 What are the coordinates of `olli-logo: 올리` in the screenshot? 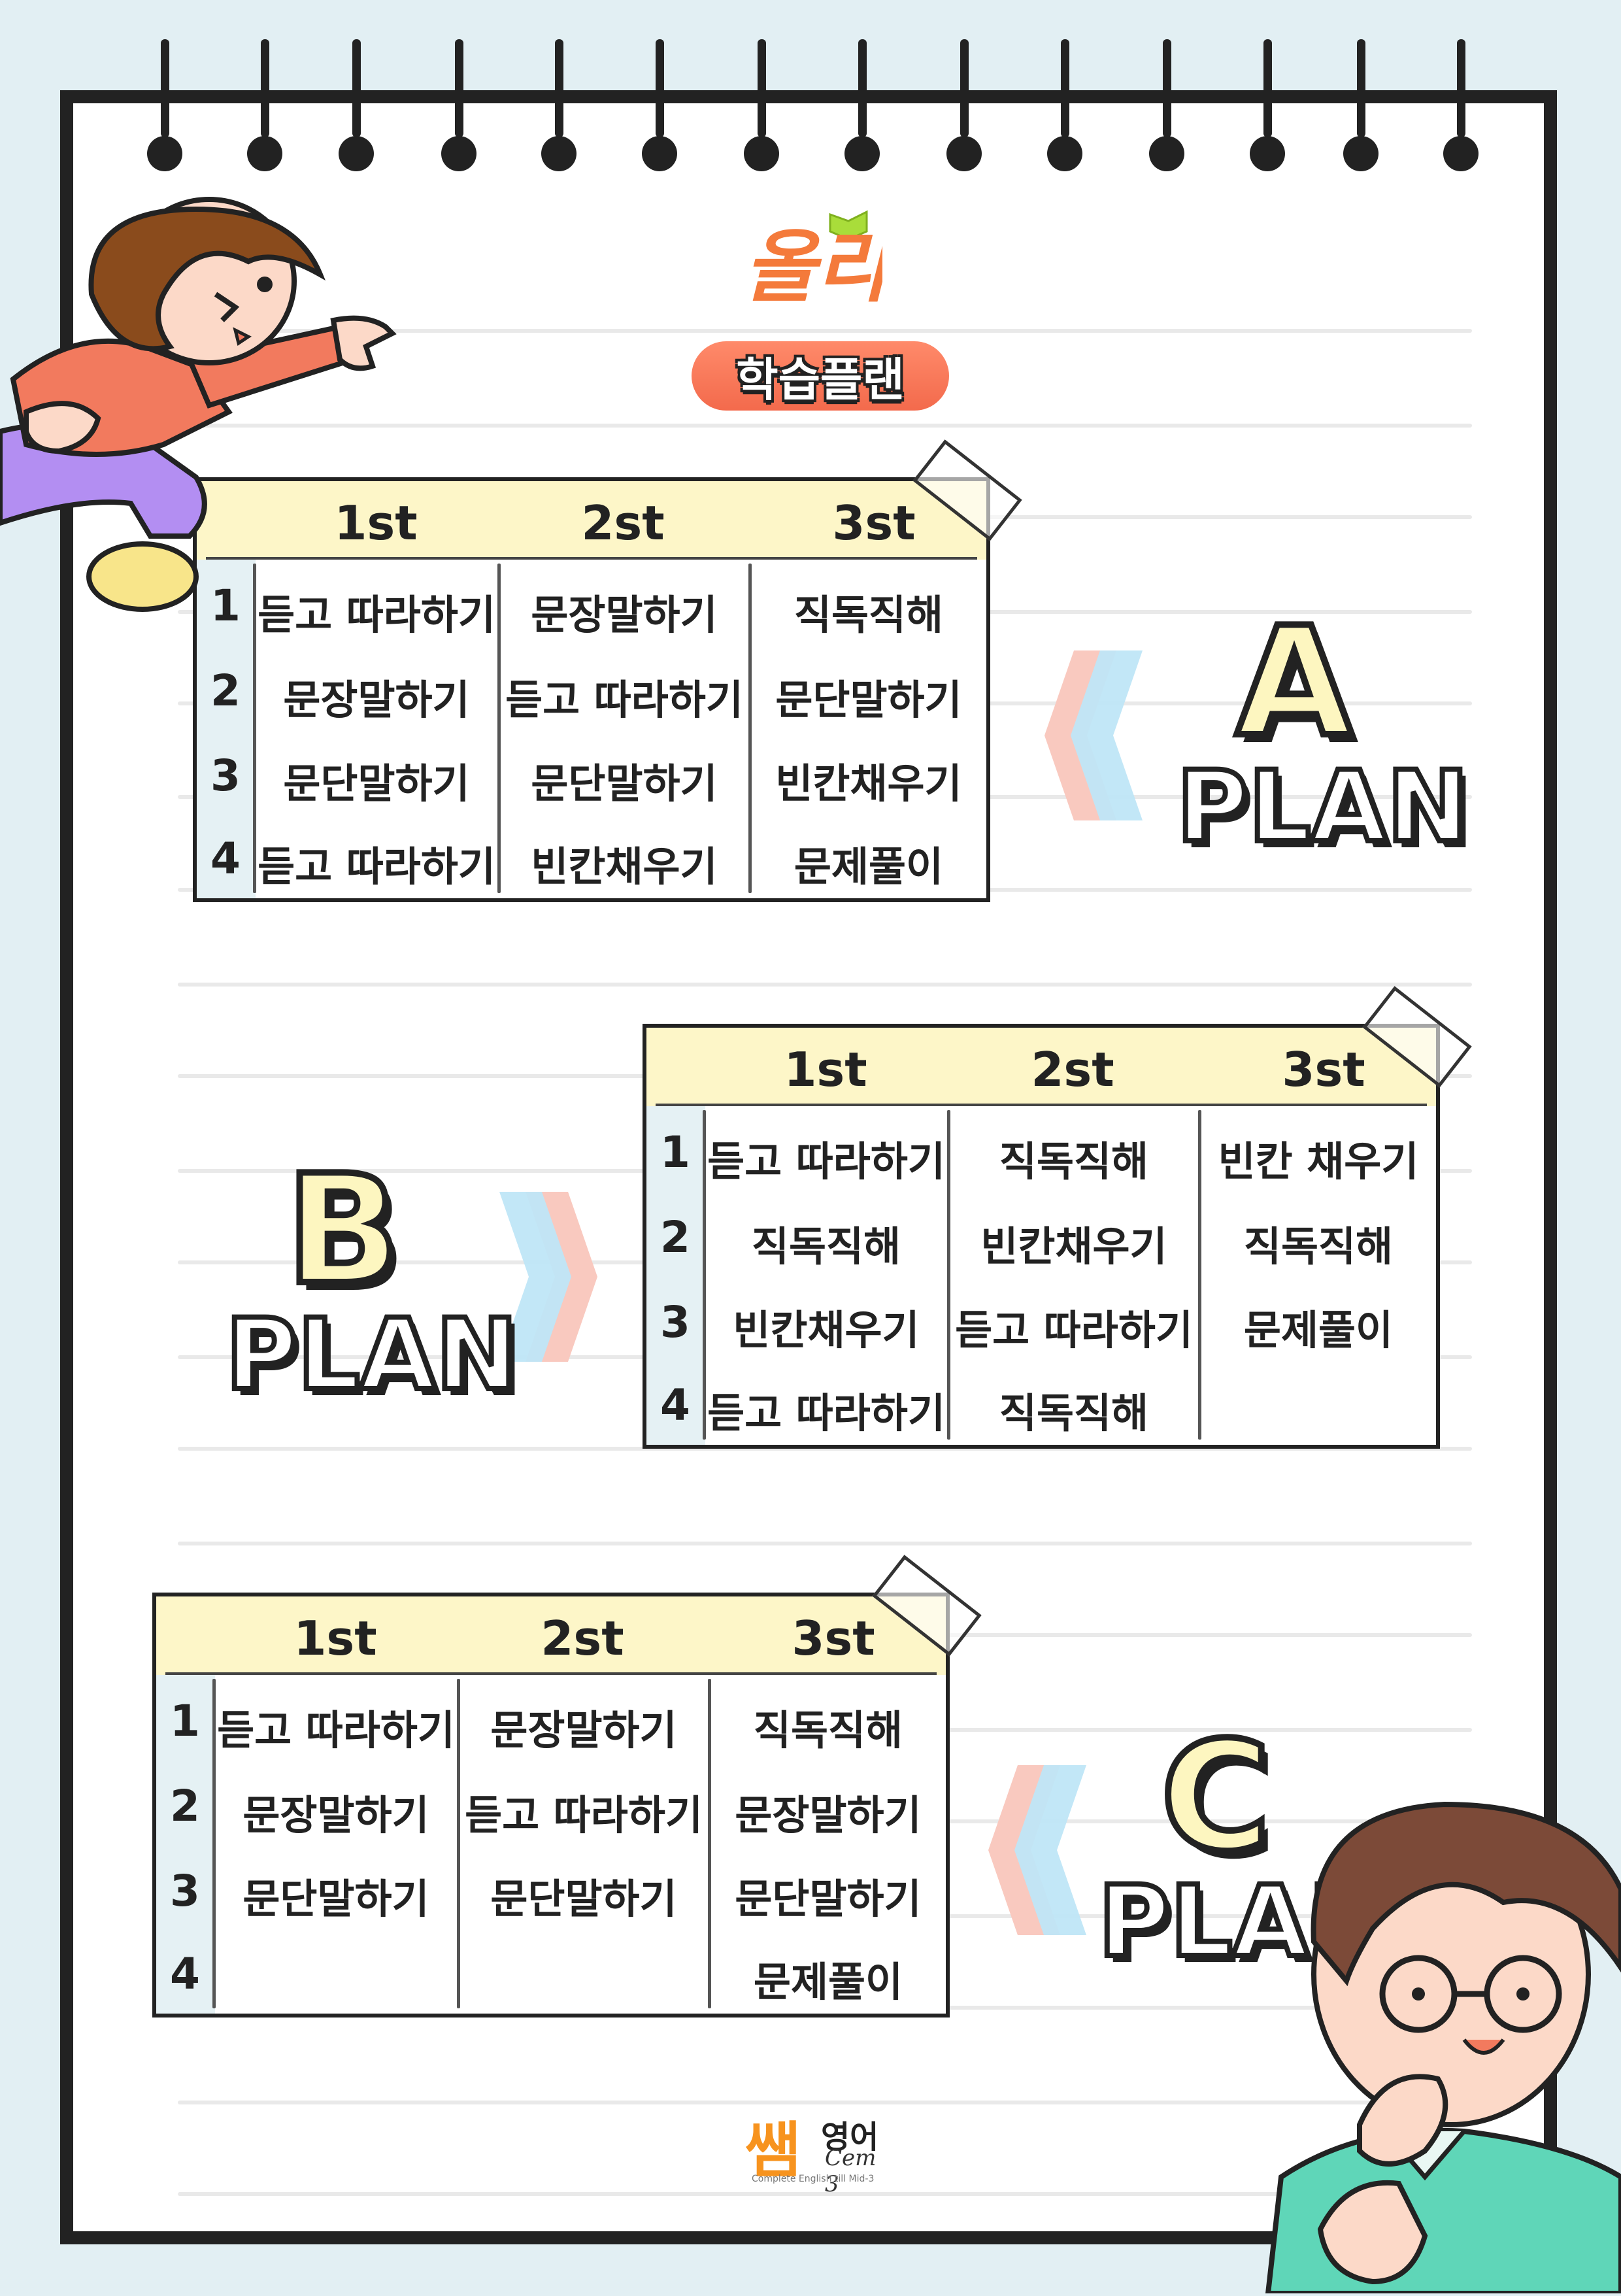 It's located at (818, 259).